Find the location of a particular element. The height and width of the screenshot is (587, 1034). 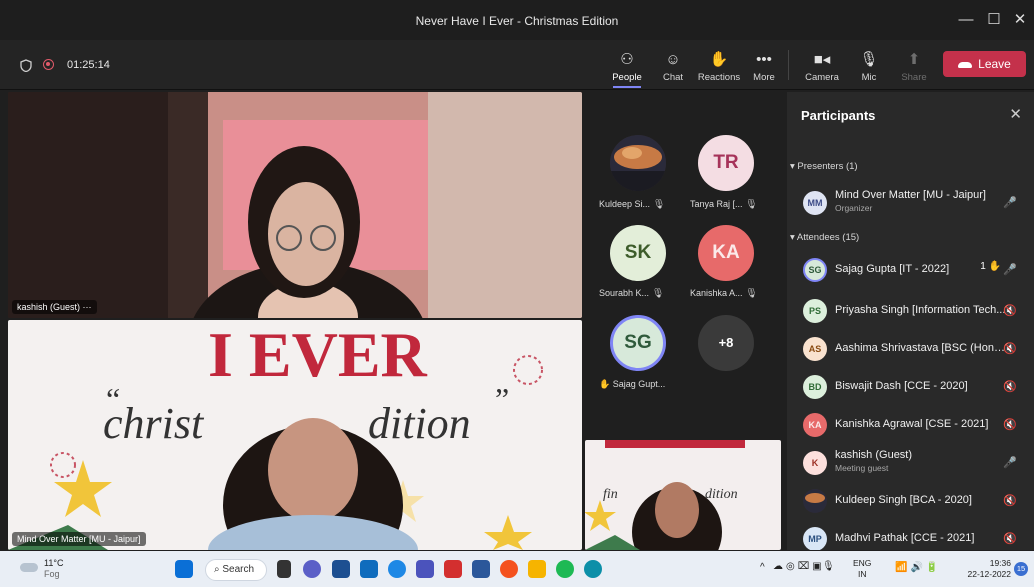

teams-icon is located at coordinates (425, 569).